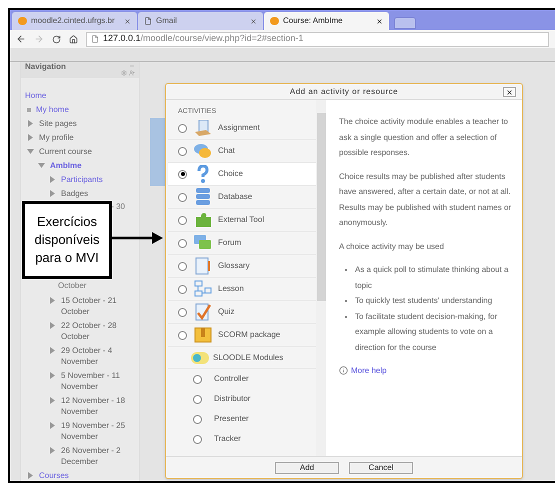  I want to click on activity-option: Database, so click(242, 197).